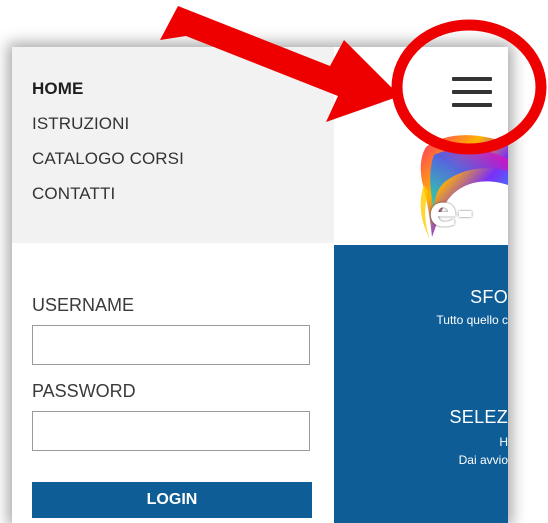  I want to click on hamburger-menu-icon, so click(472, 92).